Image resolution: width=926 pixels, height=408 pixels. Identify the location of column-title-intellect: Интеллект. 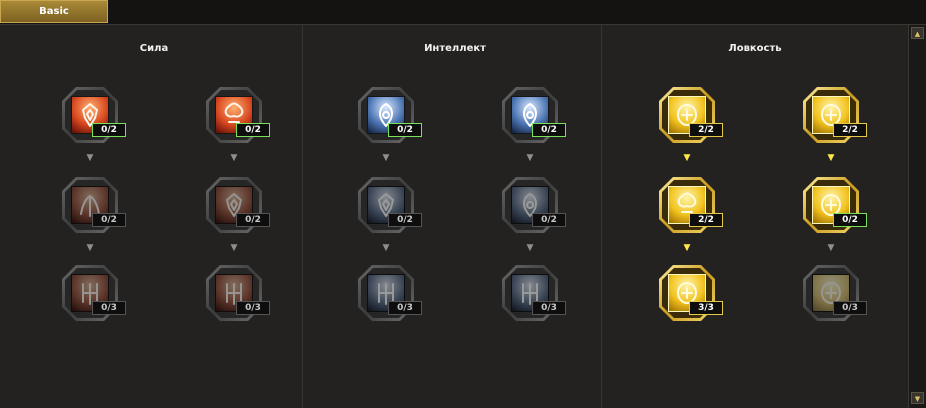
(455, 48).